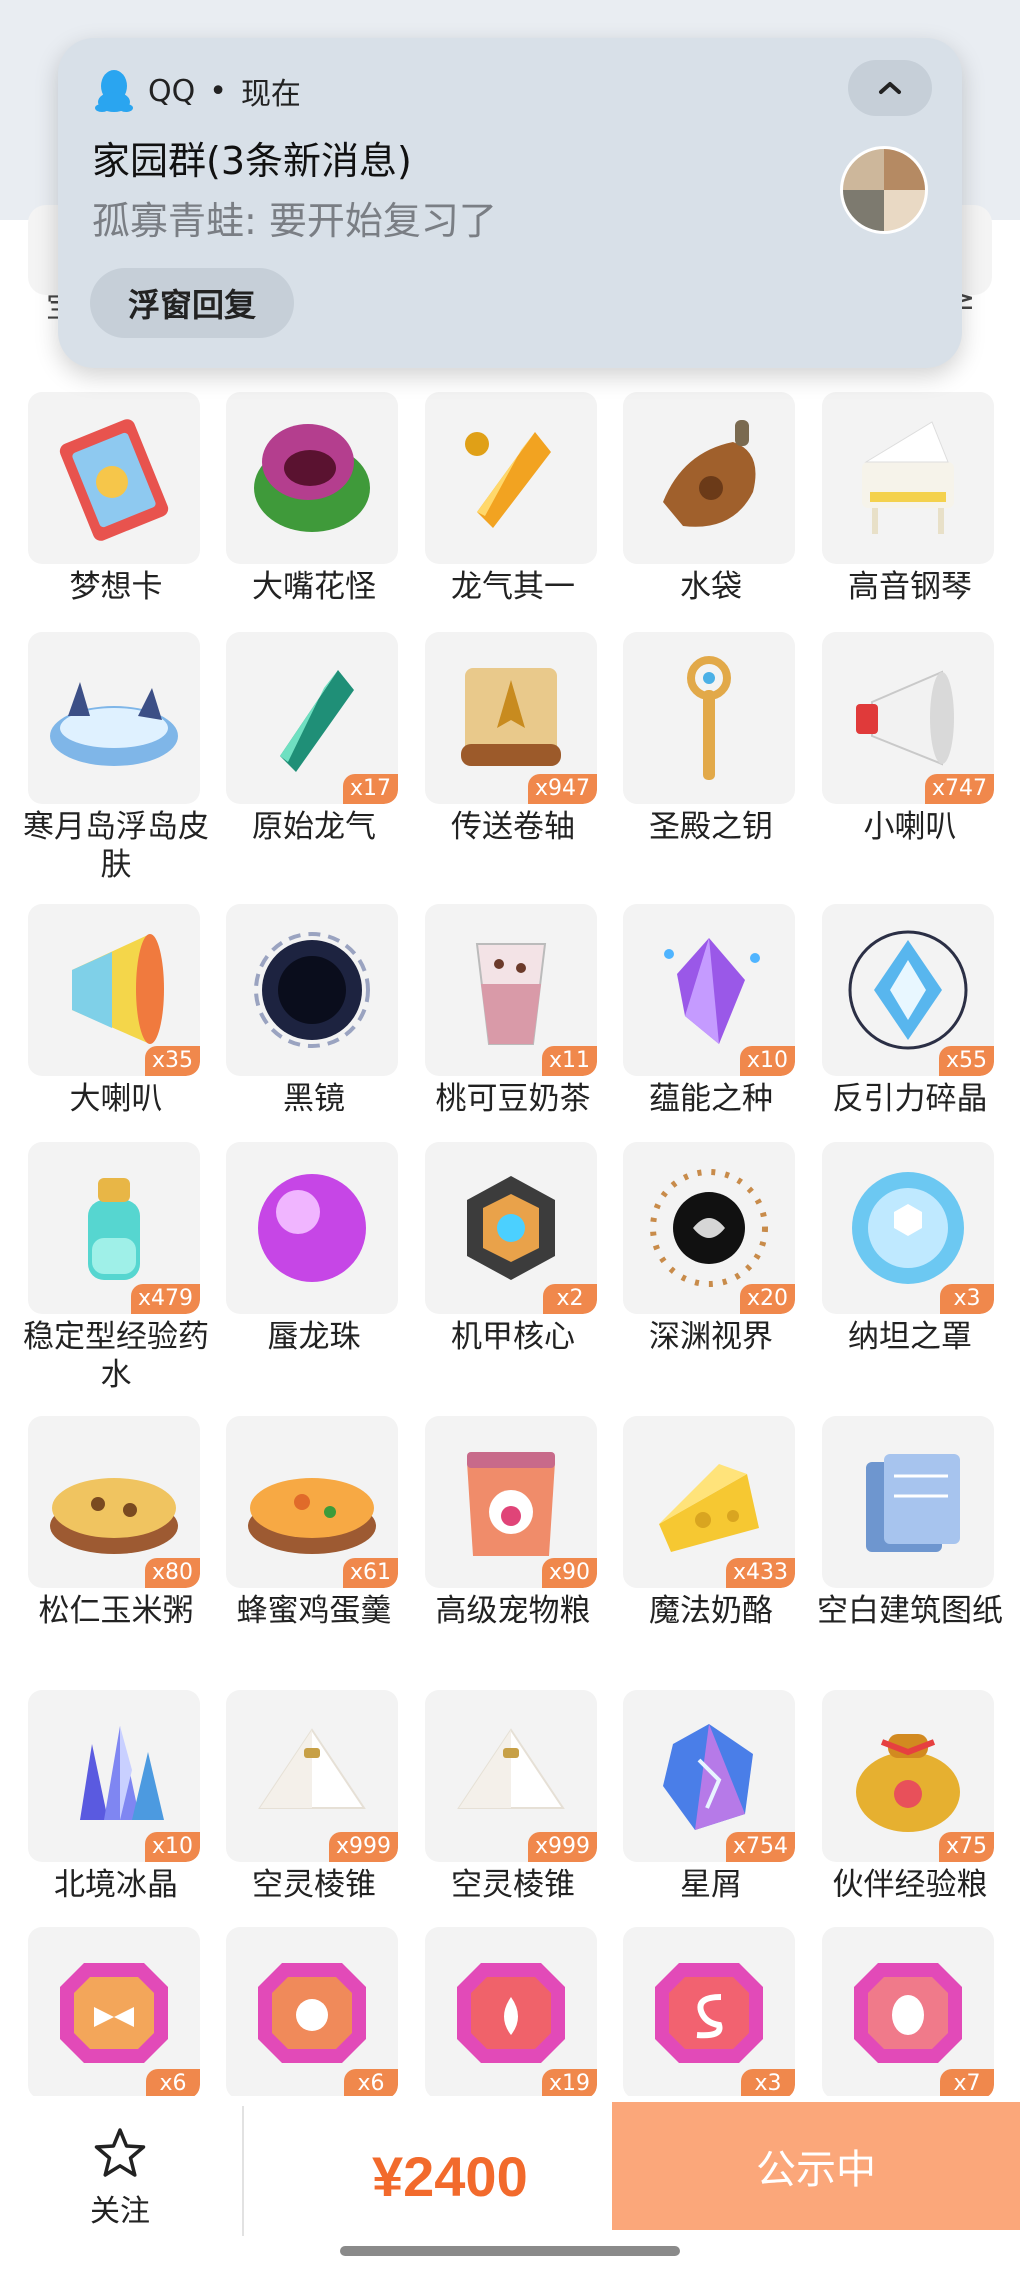 The height and width of the screenshot is (2278, 1020). I want to click on item-name: 伙伴经验粮, so click(910, 1885).